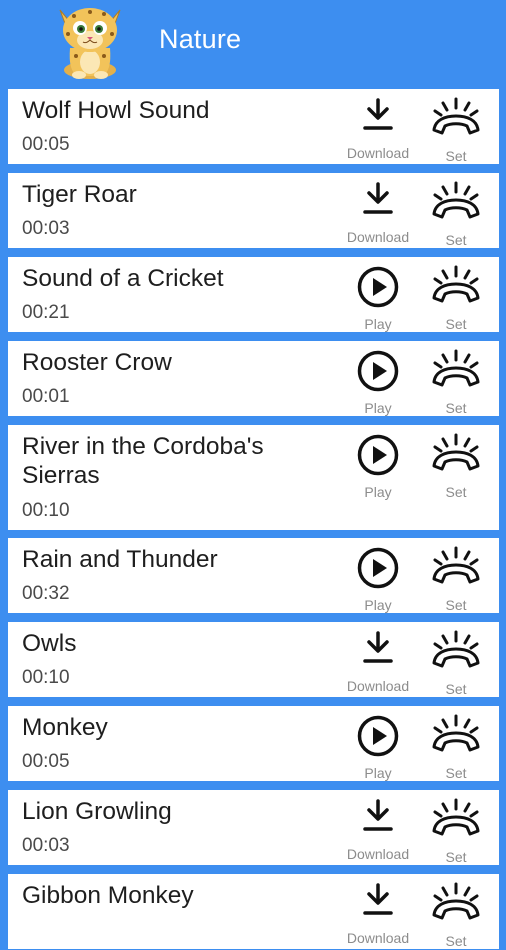  What do you see at coordinates (253, 126) in the screenshot?
I see `sound-row: Wolf Howl Sound 00:05 Download Set` at bounding box center [253, 126].